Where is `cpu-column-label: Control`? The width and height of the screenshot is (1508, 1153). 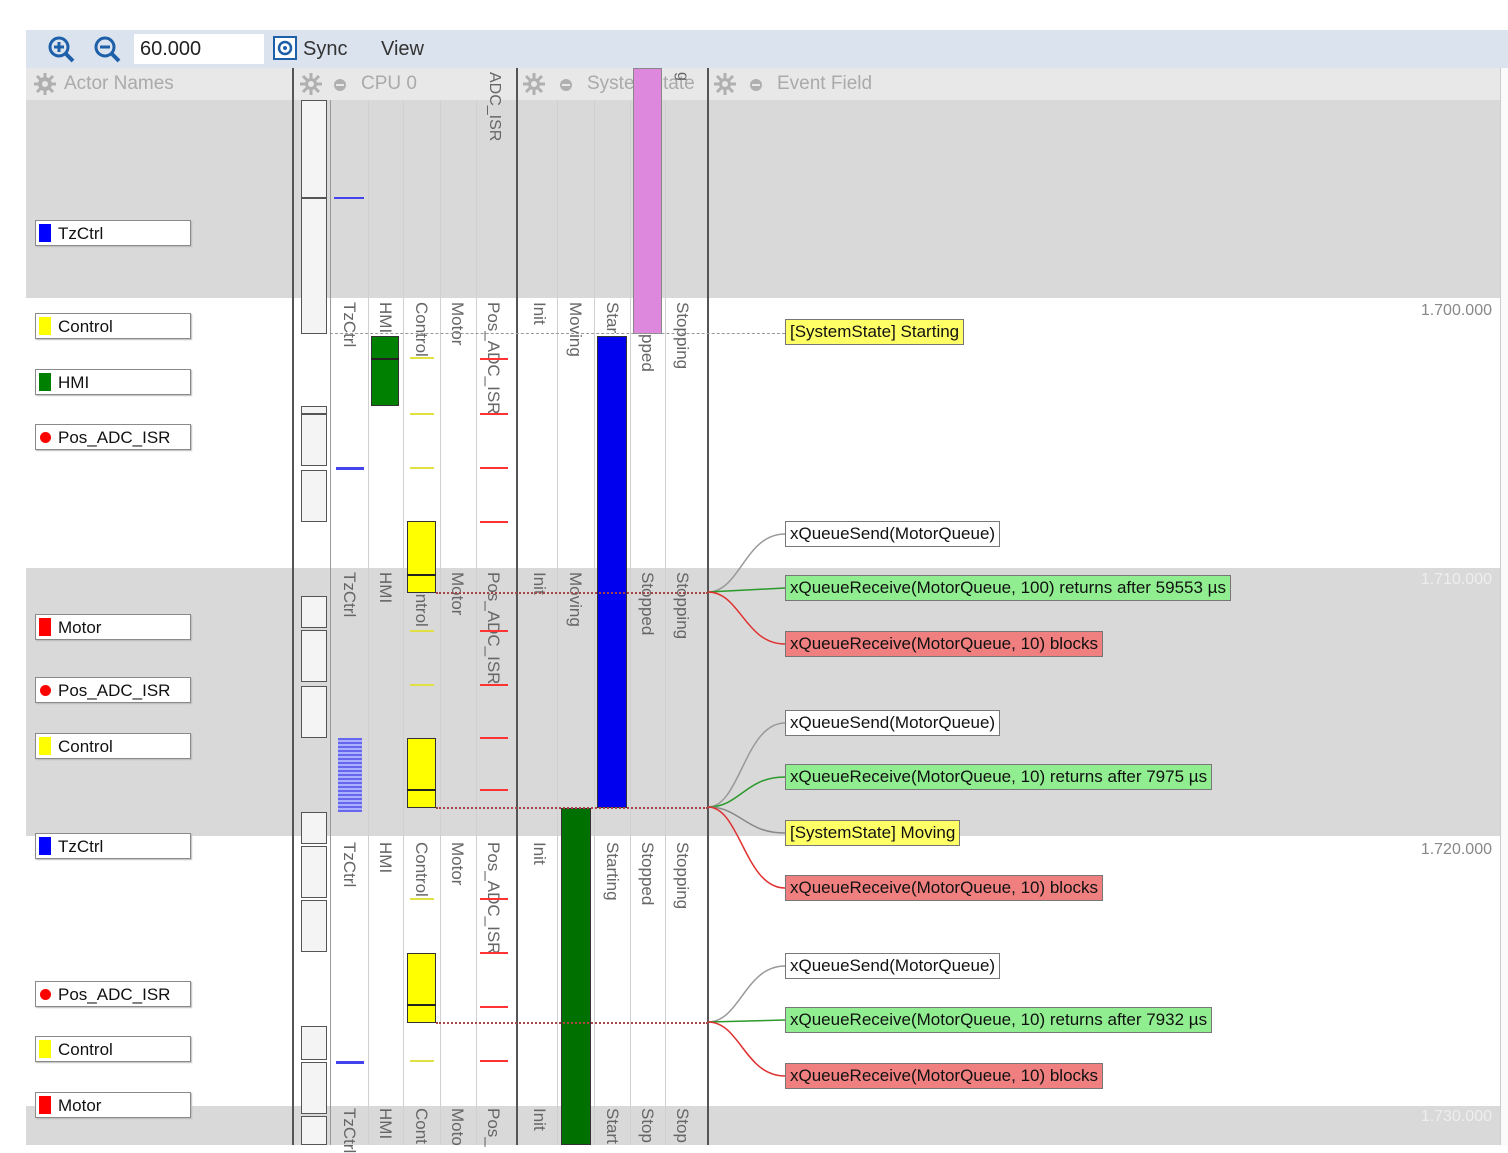 cpu-column-label: Control is located at coordinates (421, 869).